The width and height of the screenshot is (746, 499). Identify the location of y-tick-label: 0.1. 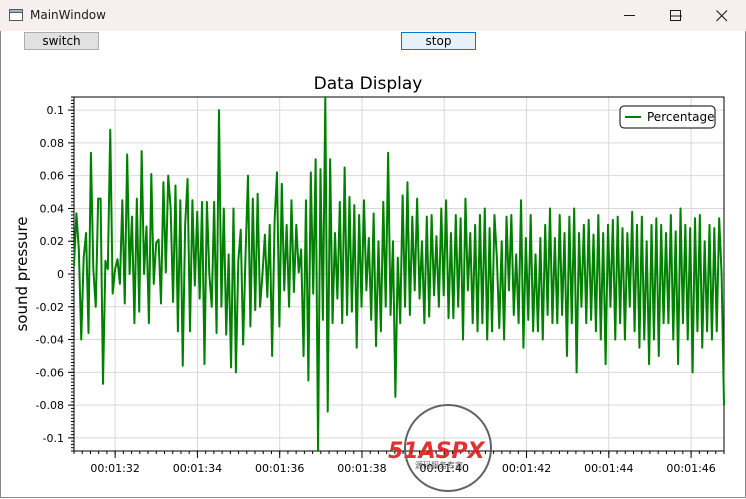
(56, 110).